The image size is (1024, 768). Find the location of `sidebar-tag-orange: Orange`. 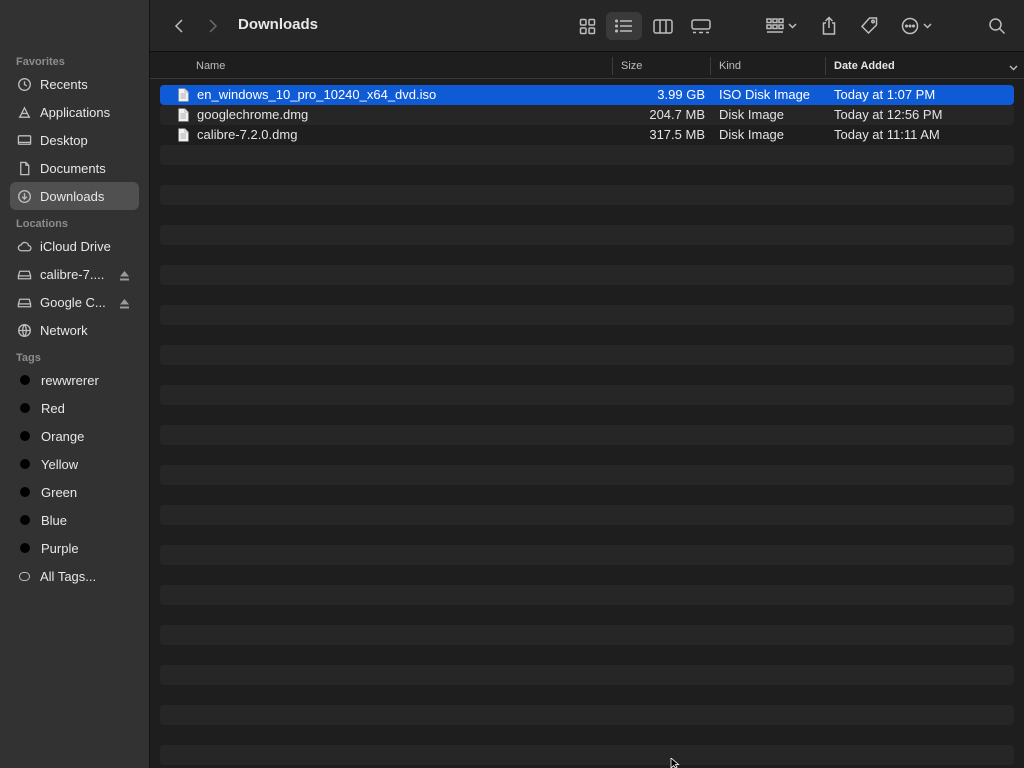

sidebar-tag-orange: Orange is located at coordinates (74, 436).